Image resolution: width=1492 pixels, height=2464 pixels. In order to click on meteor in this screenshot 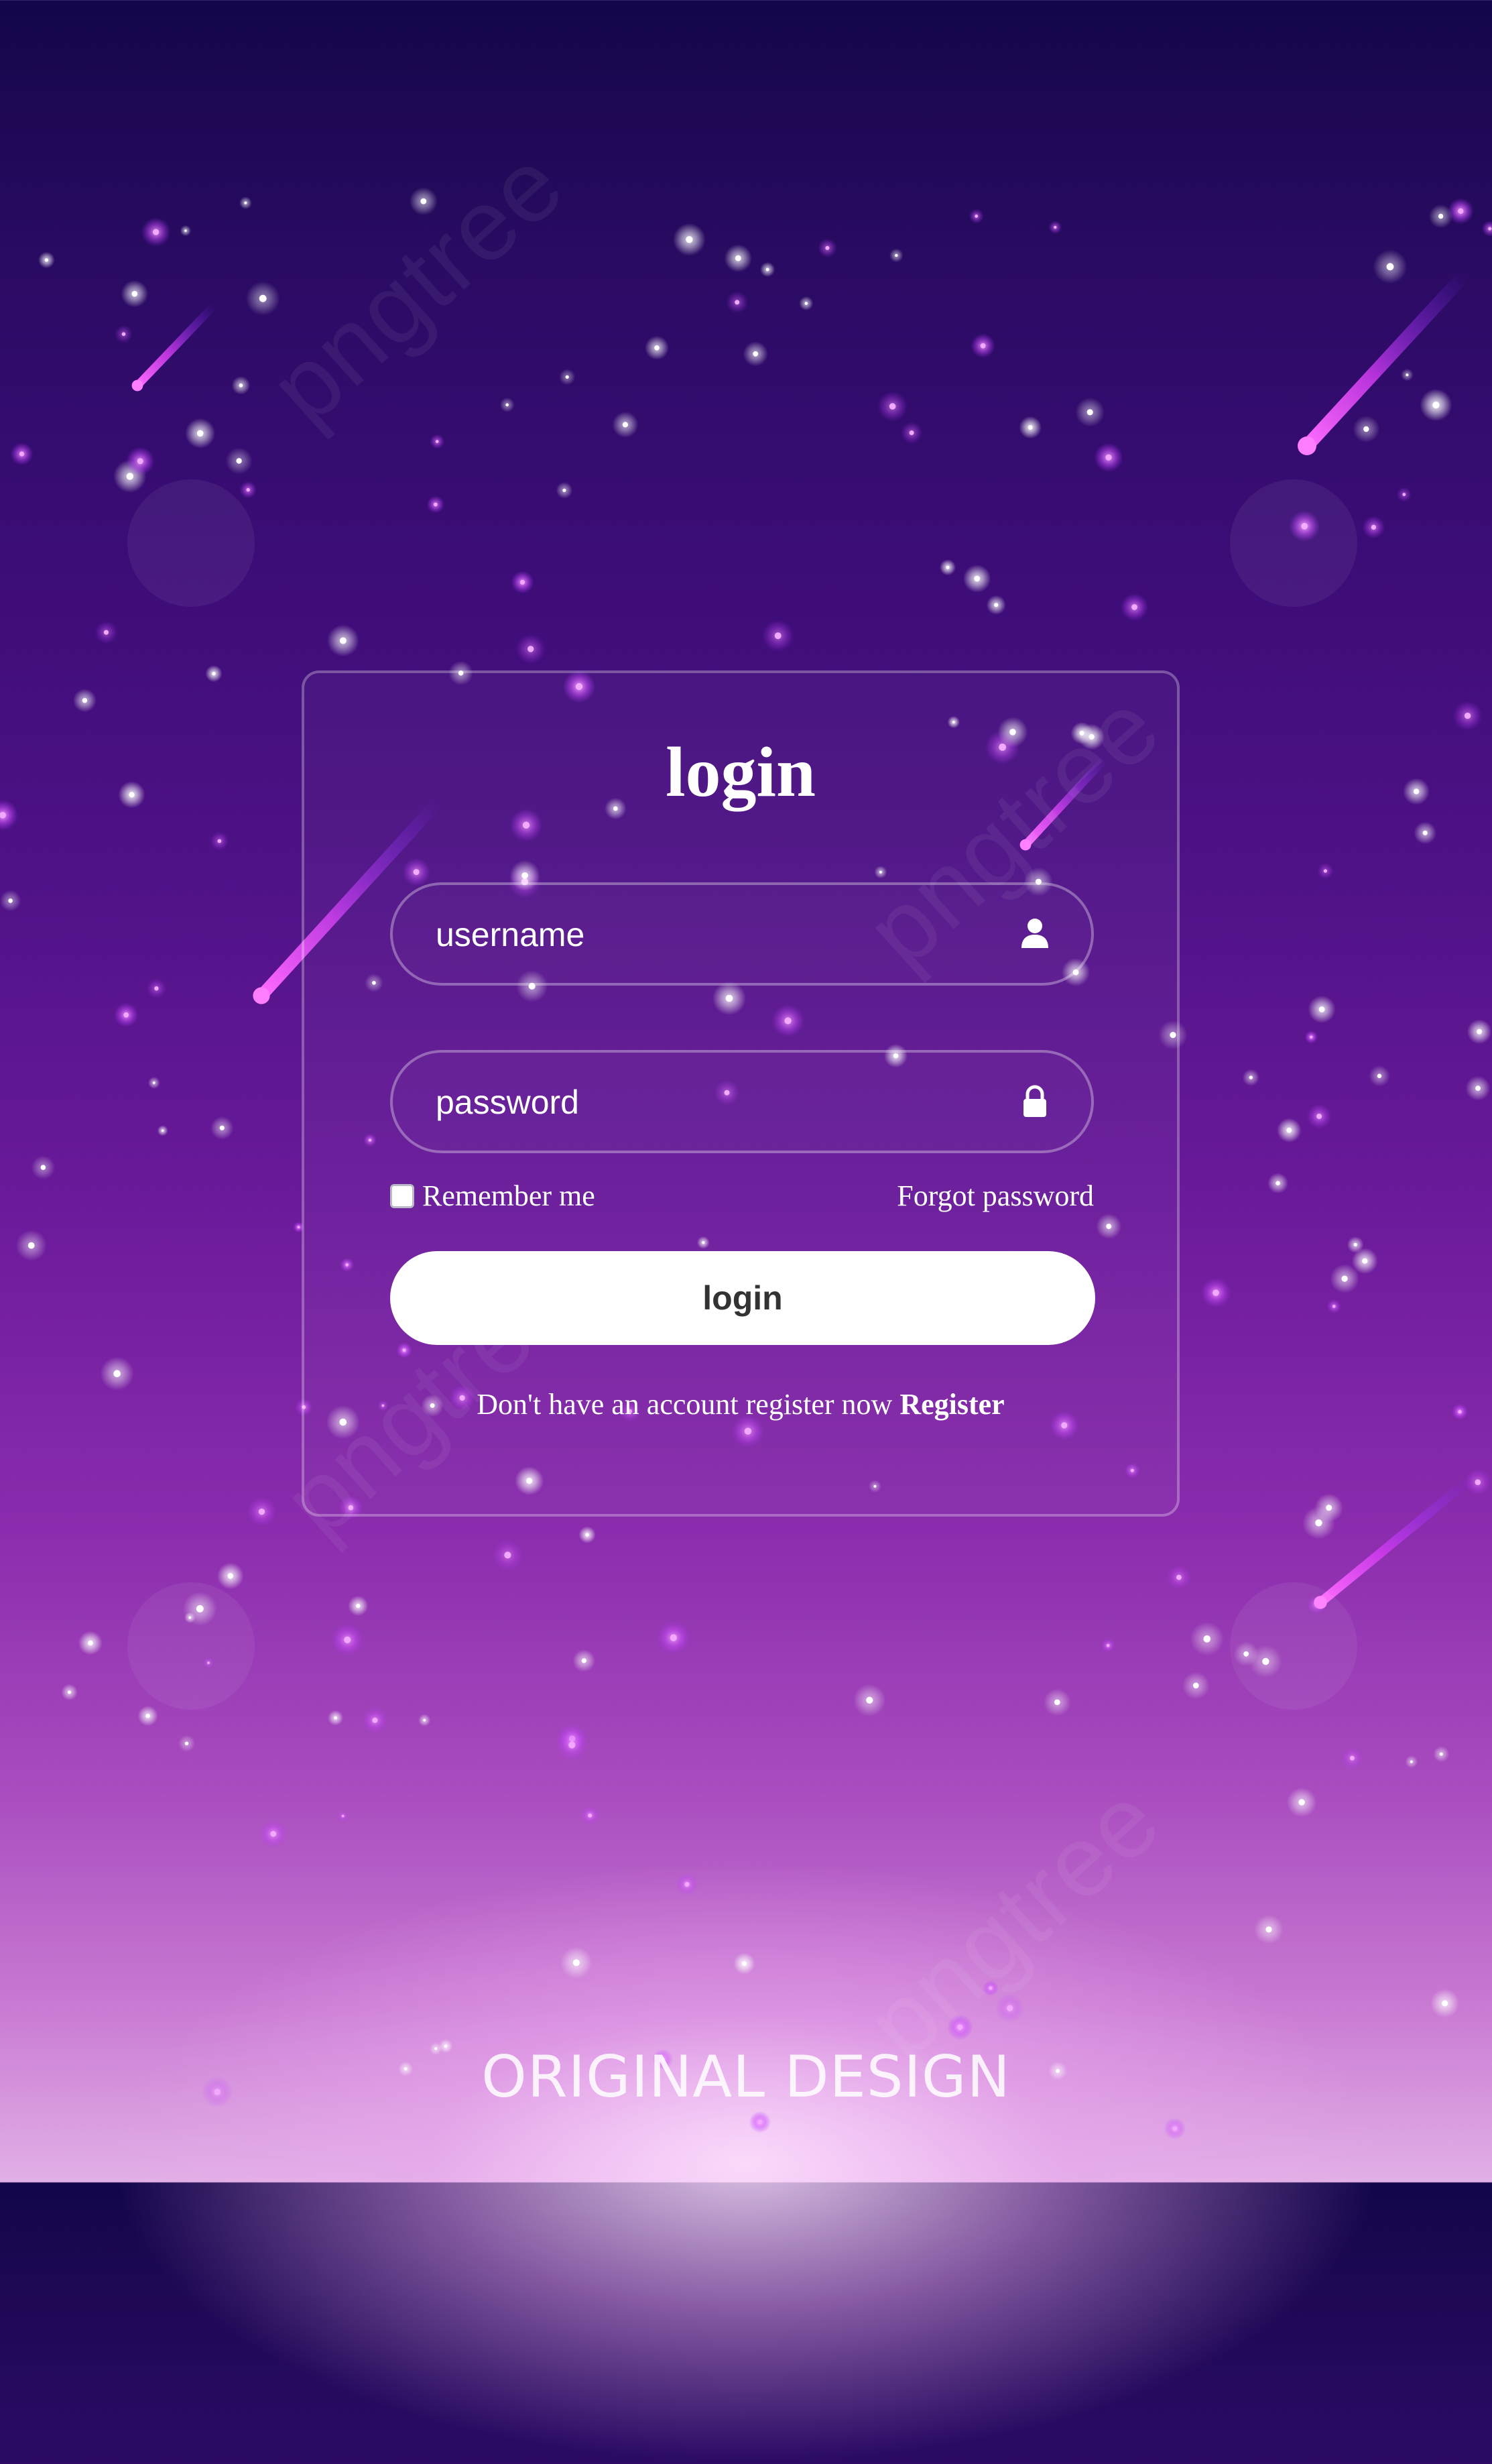, I will do `click(1396, 1540)`.